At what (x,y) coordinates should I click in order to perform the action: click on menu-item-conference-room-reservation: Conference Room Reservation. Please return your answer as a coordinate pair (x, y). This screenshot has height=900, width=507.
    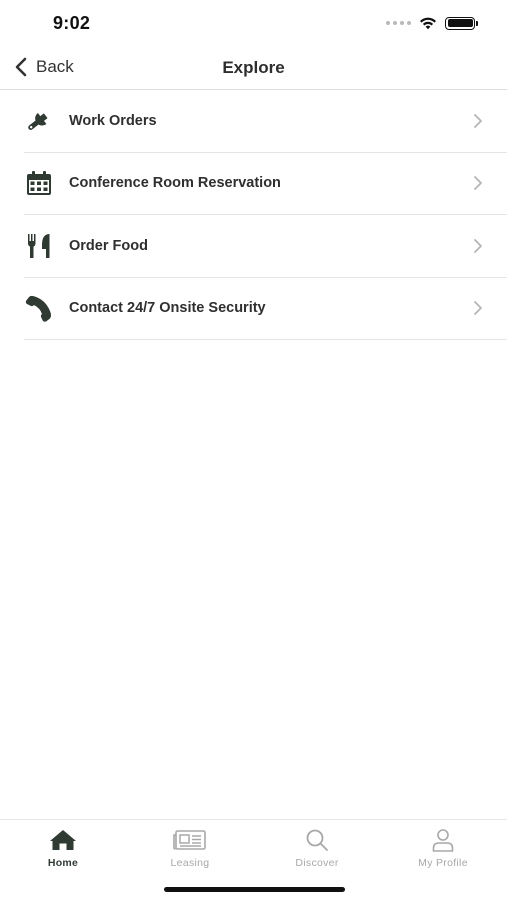
    Looking at the image, I should click on (265, 184).